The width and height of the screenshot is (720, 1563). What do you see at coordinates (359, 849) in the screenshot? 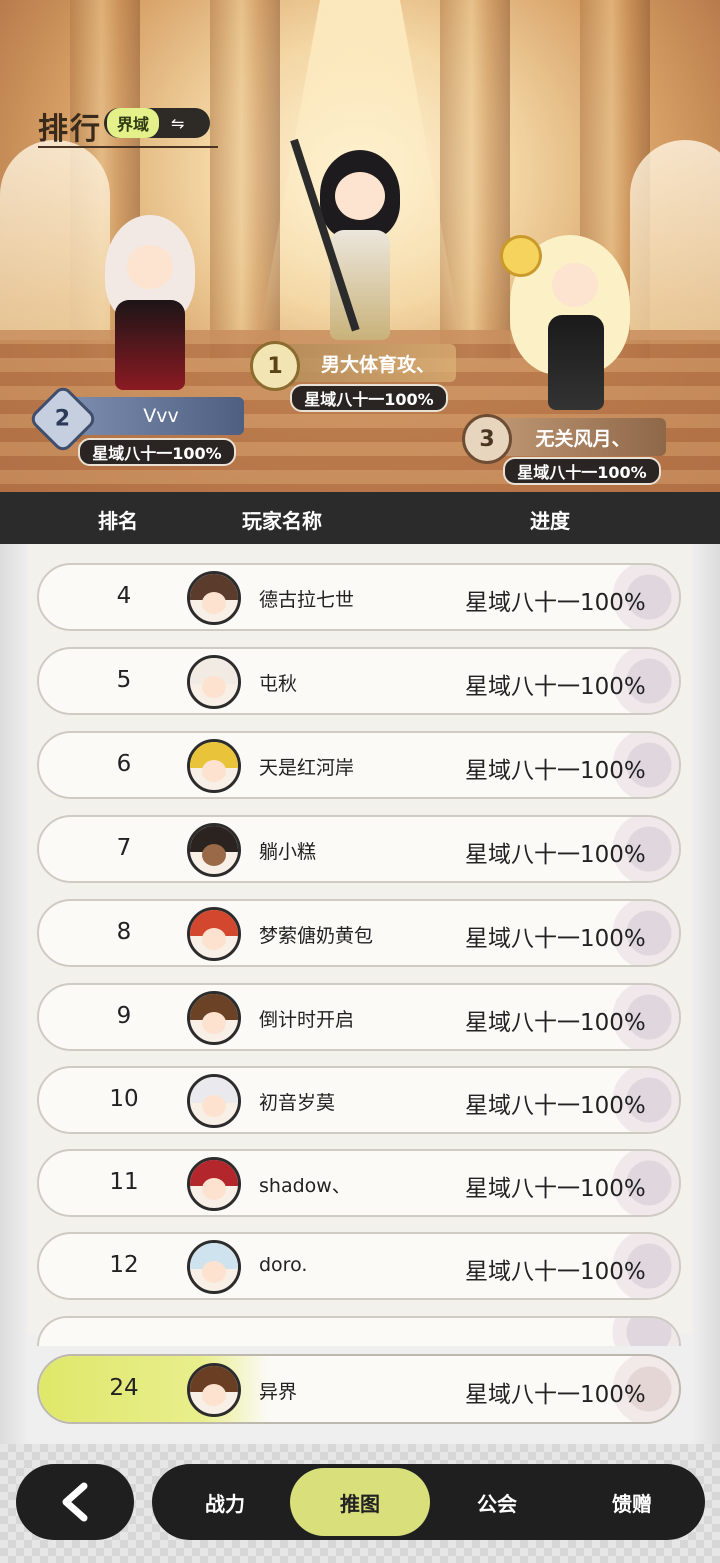
I see `table-row: 7 躺小糕 星域八十一100%` at bounding box center [359, 849].